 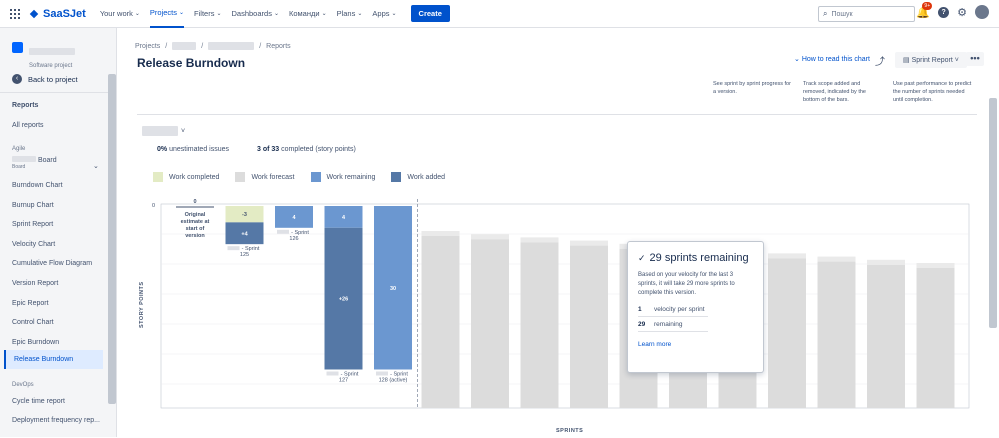 What do you see at coordinates (43, 55) in the screenshot?
I see `project-header: Software project` at bounding box center [43, 55].